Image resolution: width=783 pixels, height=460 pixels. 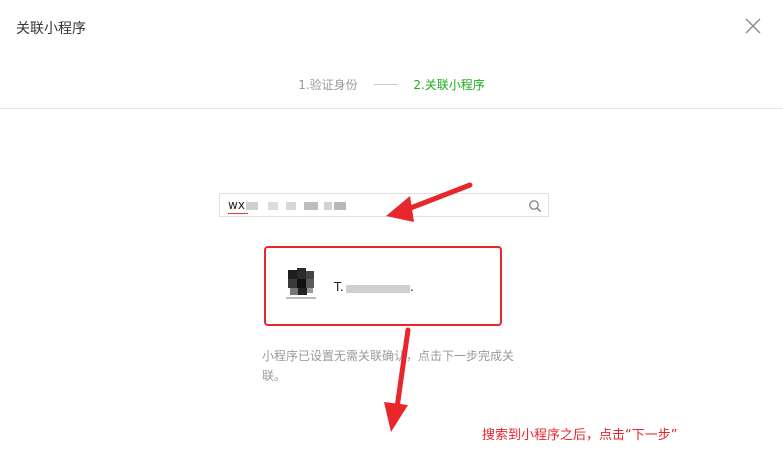 What do you see at coordinates (339, 287) in the screenshot?
I see `miniprogram-name: T.` at bounding box center [339, 287].